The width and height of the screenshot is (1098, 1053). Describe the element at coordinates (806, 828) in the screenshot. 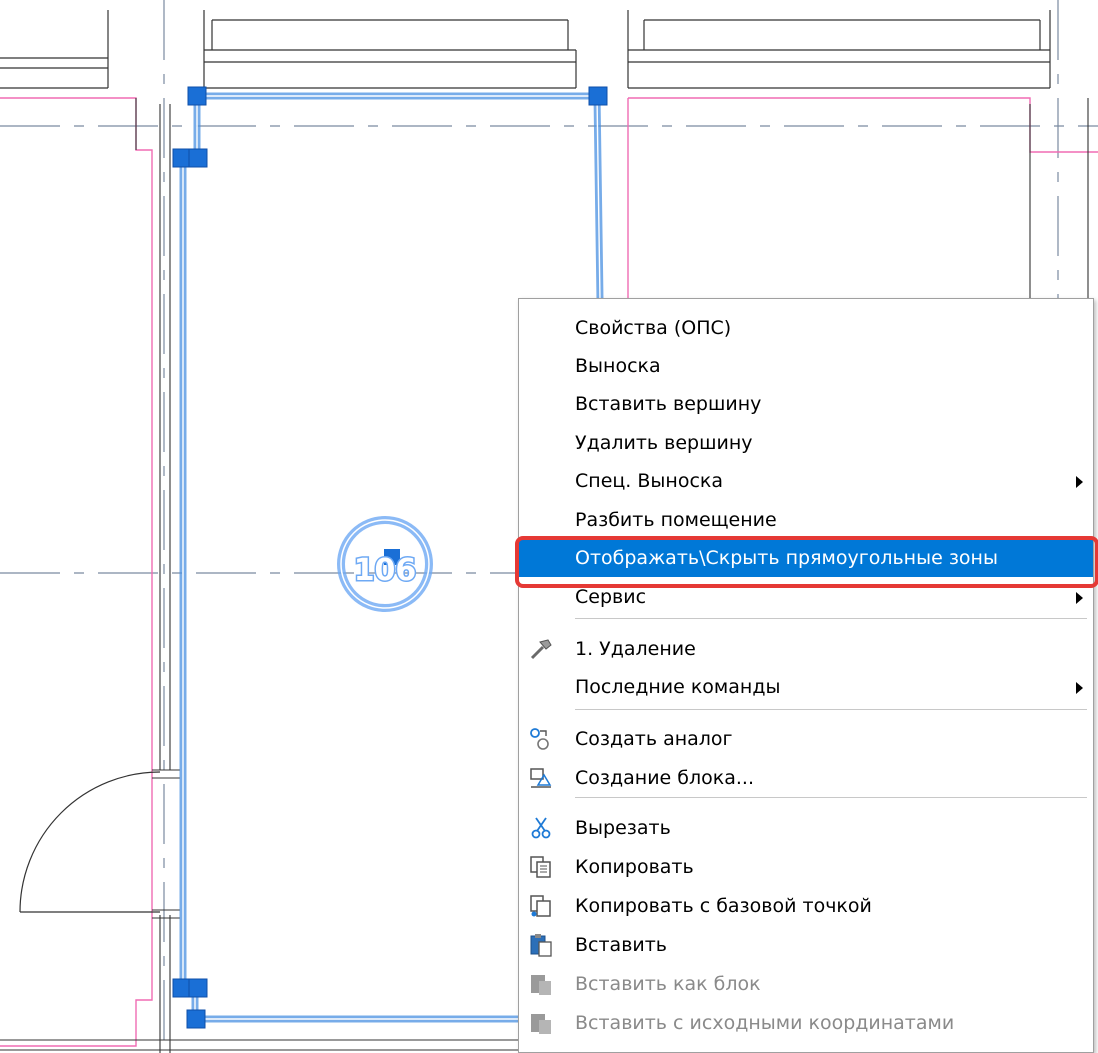

I see `menu-item-13: Вырезать` at that location.